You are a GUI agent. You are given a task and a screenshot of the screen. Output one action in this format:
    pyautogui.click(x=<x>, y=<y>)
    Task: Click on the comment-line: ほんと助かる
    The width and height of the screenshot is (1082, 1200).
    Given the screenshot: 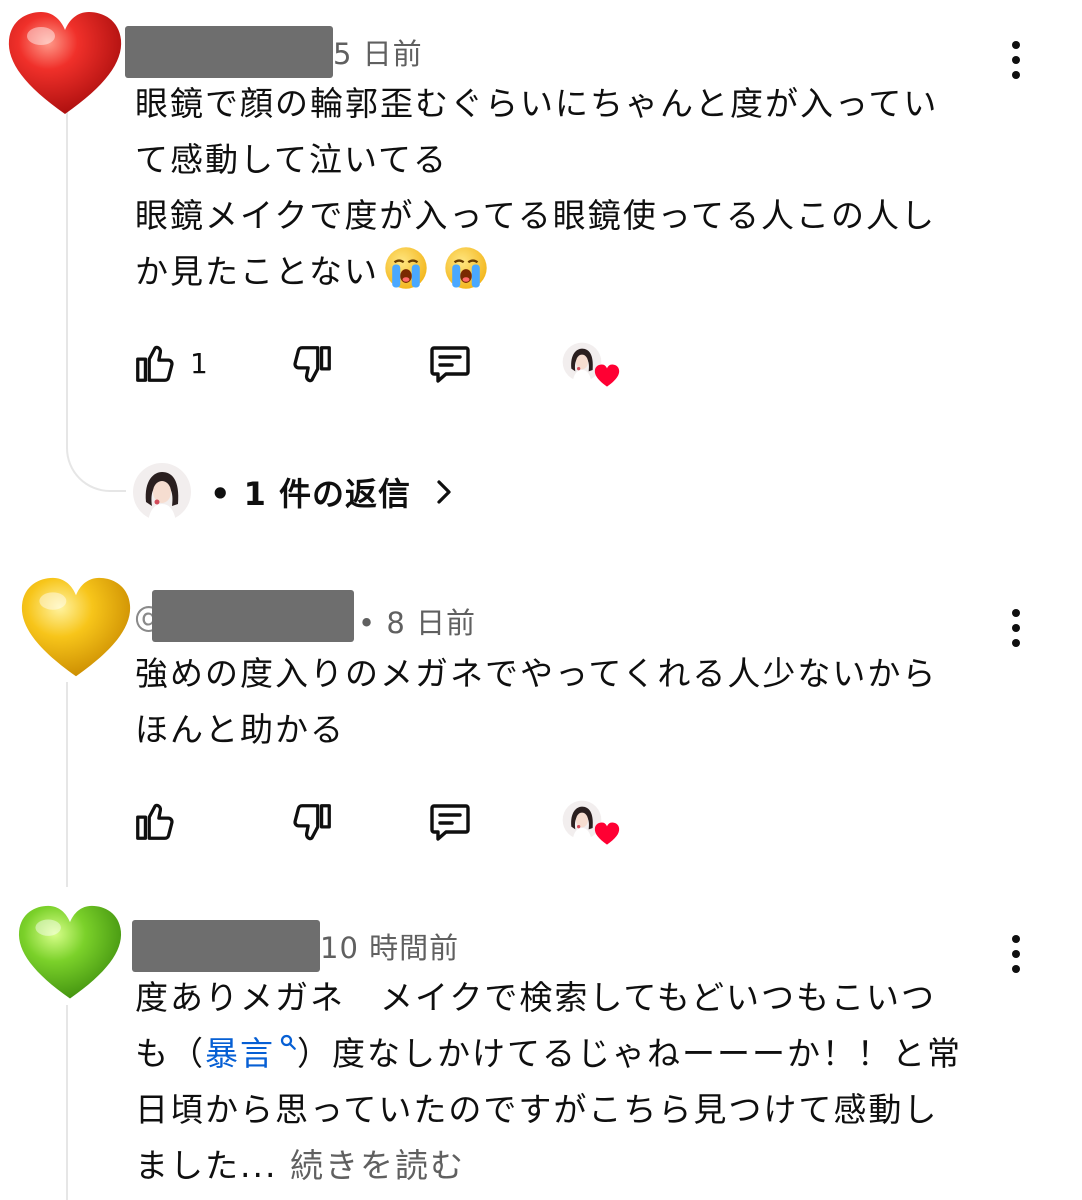 What is the action you would take?
    pyautogui.click(x=240, y=729)
    